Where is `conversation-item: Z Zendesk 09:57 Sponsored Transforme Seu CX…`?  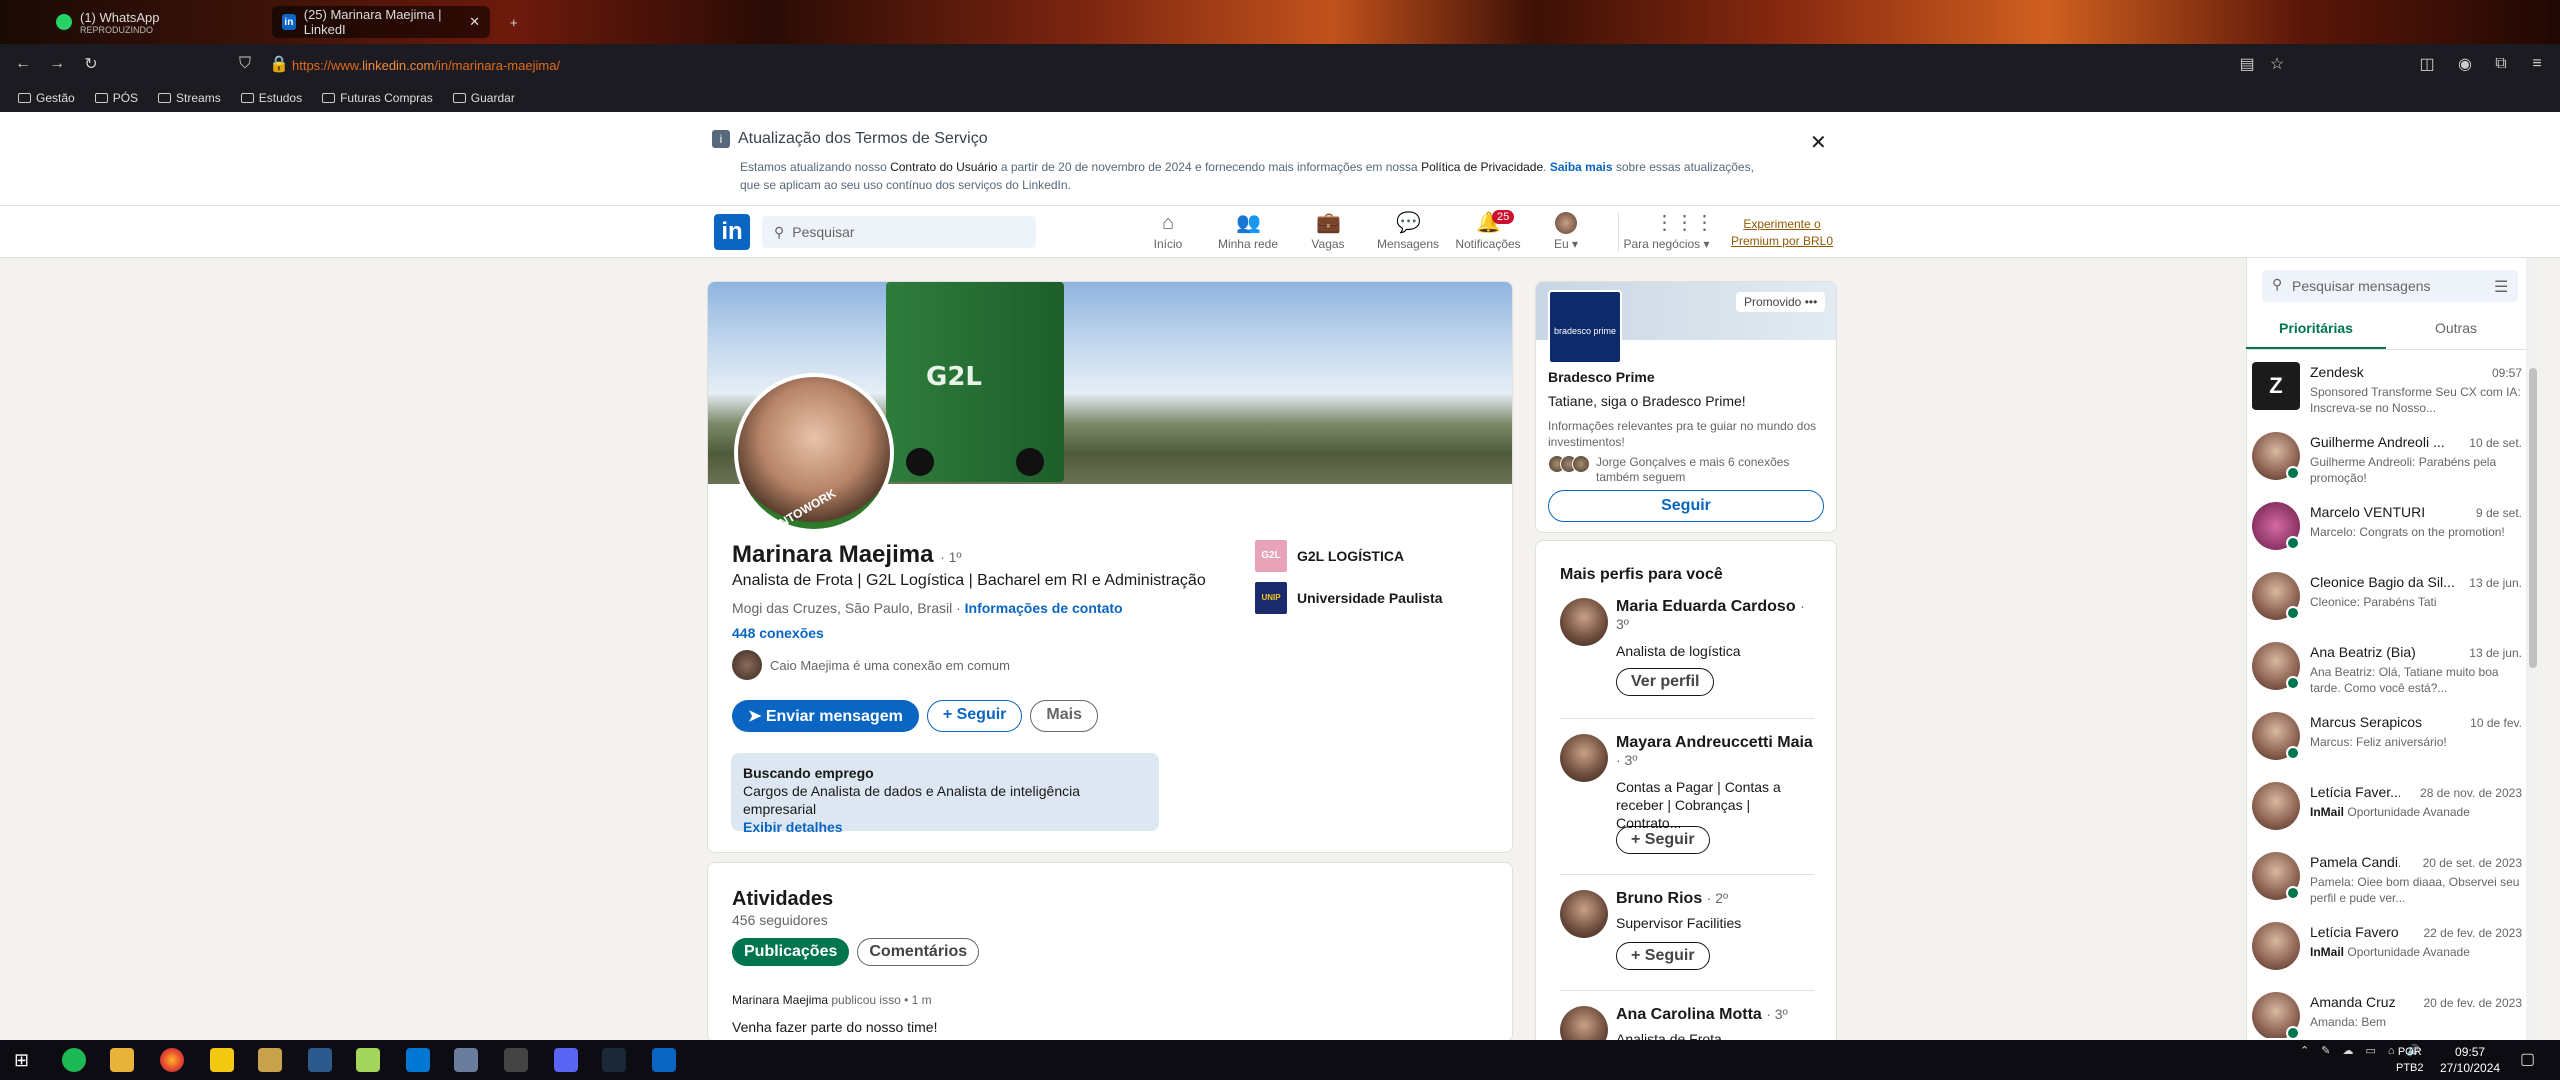 conversation-item: Z Zendesk 09:57 Sponsored Transforme Seu CX… is located at coordinates (2387, 397).